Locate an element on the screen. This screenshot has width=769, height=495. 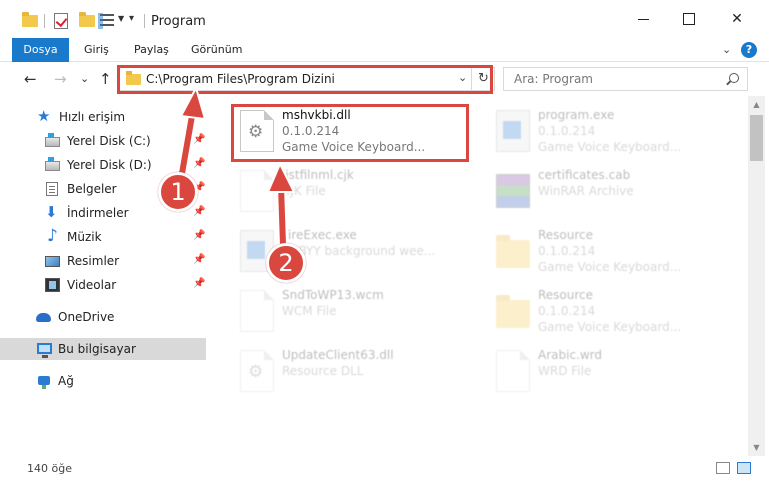
step-1-badge: 1 is located at coordinates (178, 192).